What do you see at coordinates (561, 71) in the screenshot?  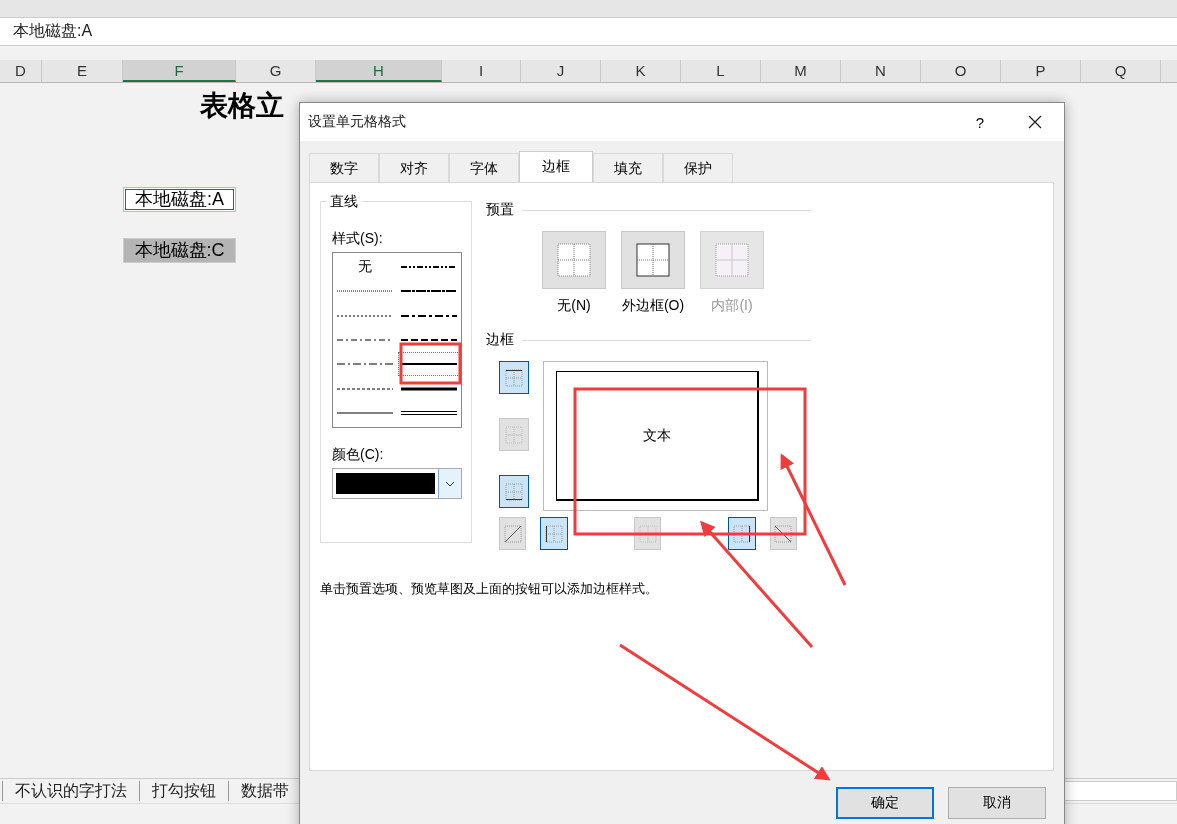 I see `column-header: J` at bounding box center [561, 71].